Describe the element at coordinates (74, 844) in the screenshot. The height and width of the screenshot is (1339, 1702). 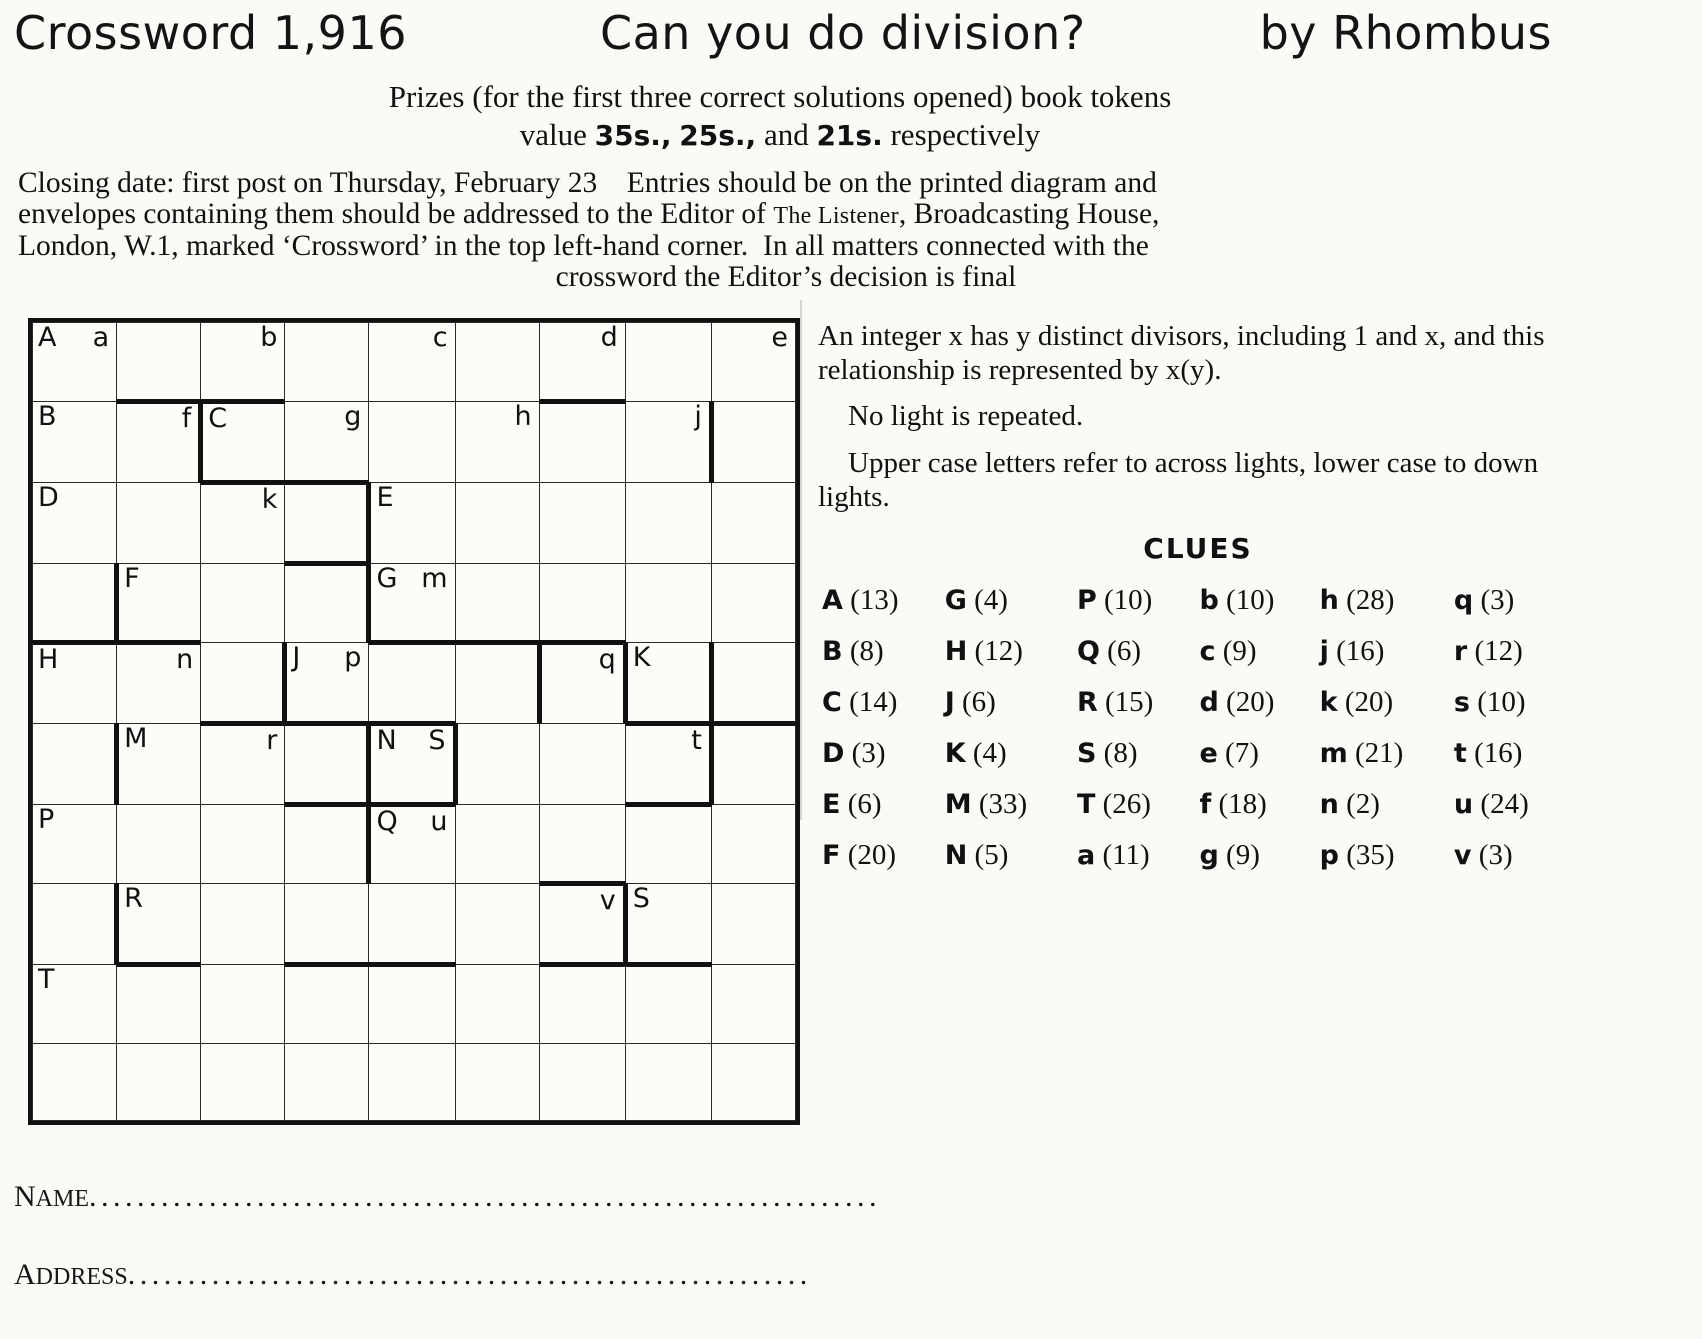
I see `grid-cell: P` at that location.